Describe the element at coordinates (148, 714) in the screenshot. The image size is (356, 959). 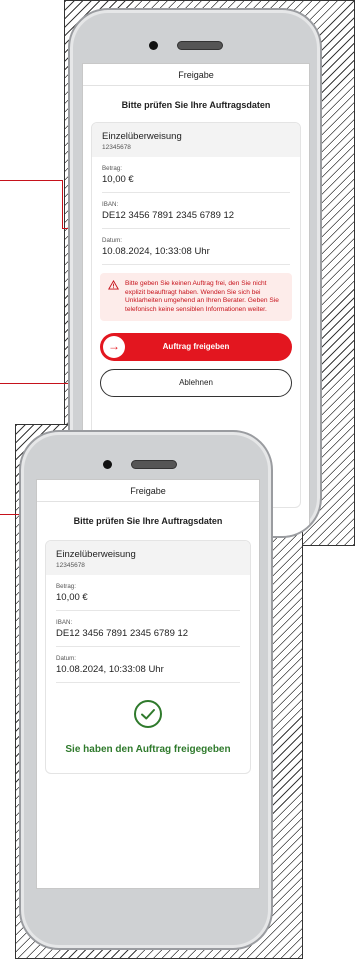
I see `check-circle-icon` at that location.